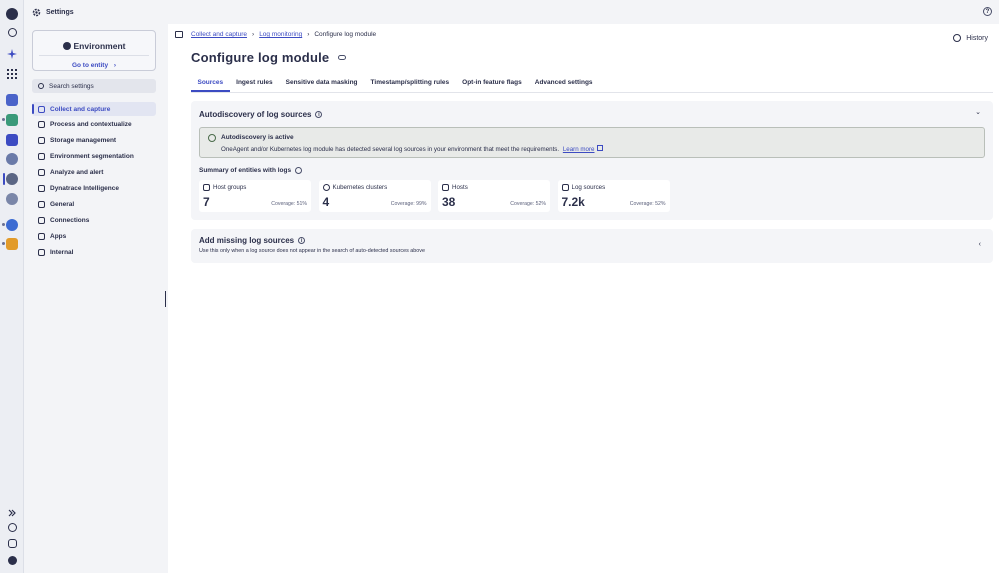 Image resolution: width=999 pixels, height=573 pixels. What do you see at coordinates (94, 86) in the screenshot?
I see `search-settings-input: Search settings` at bounding box center [94, 86].